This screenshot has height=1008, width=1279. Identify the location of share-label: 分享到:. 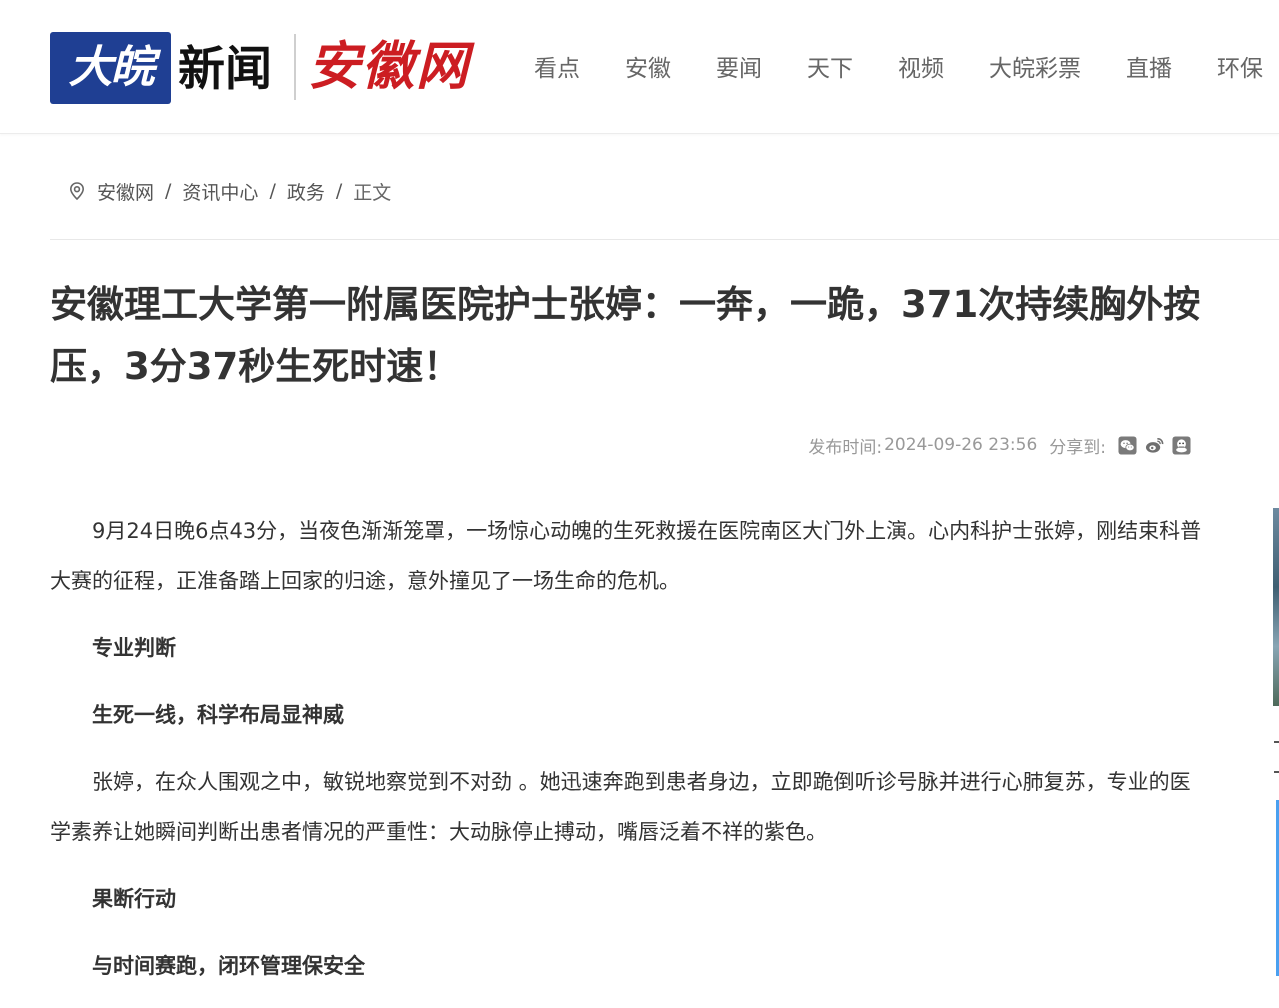
(1077, 447).